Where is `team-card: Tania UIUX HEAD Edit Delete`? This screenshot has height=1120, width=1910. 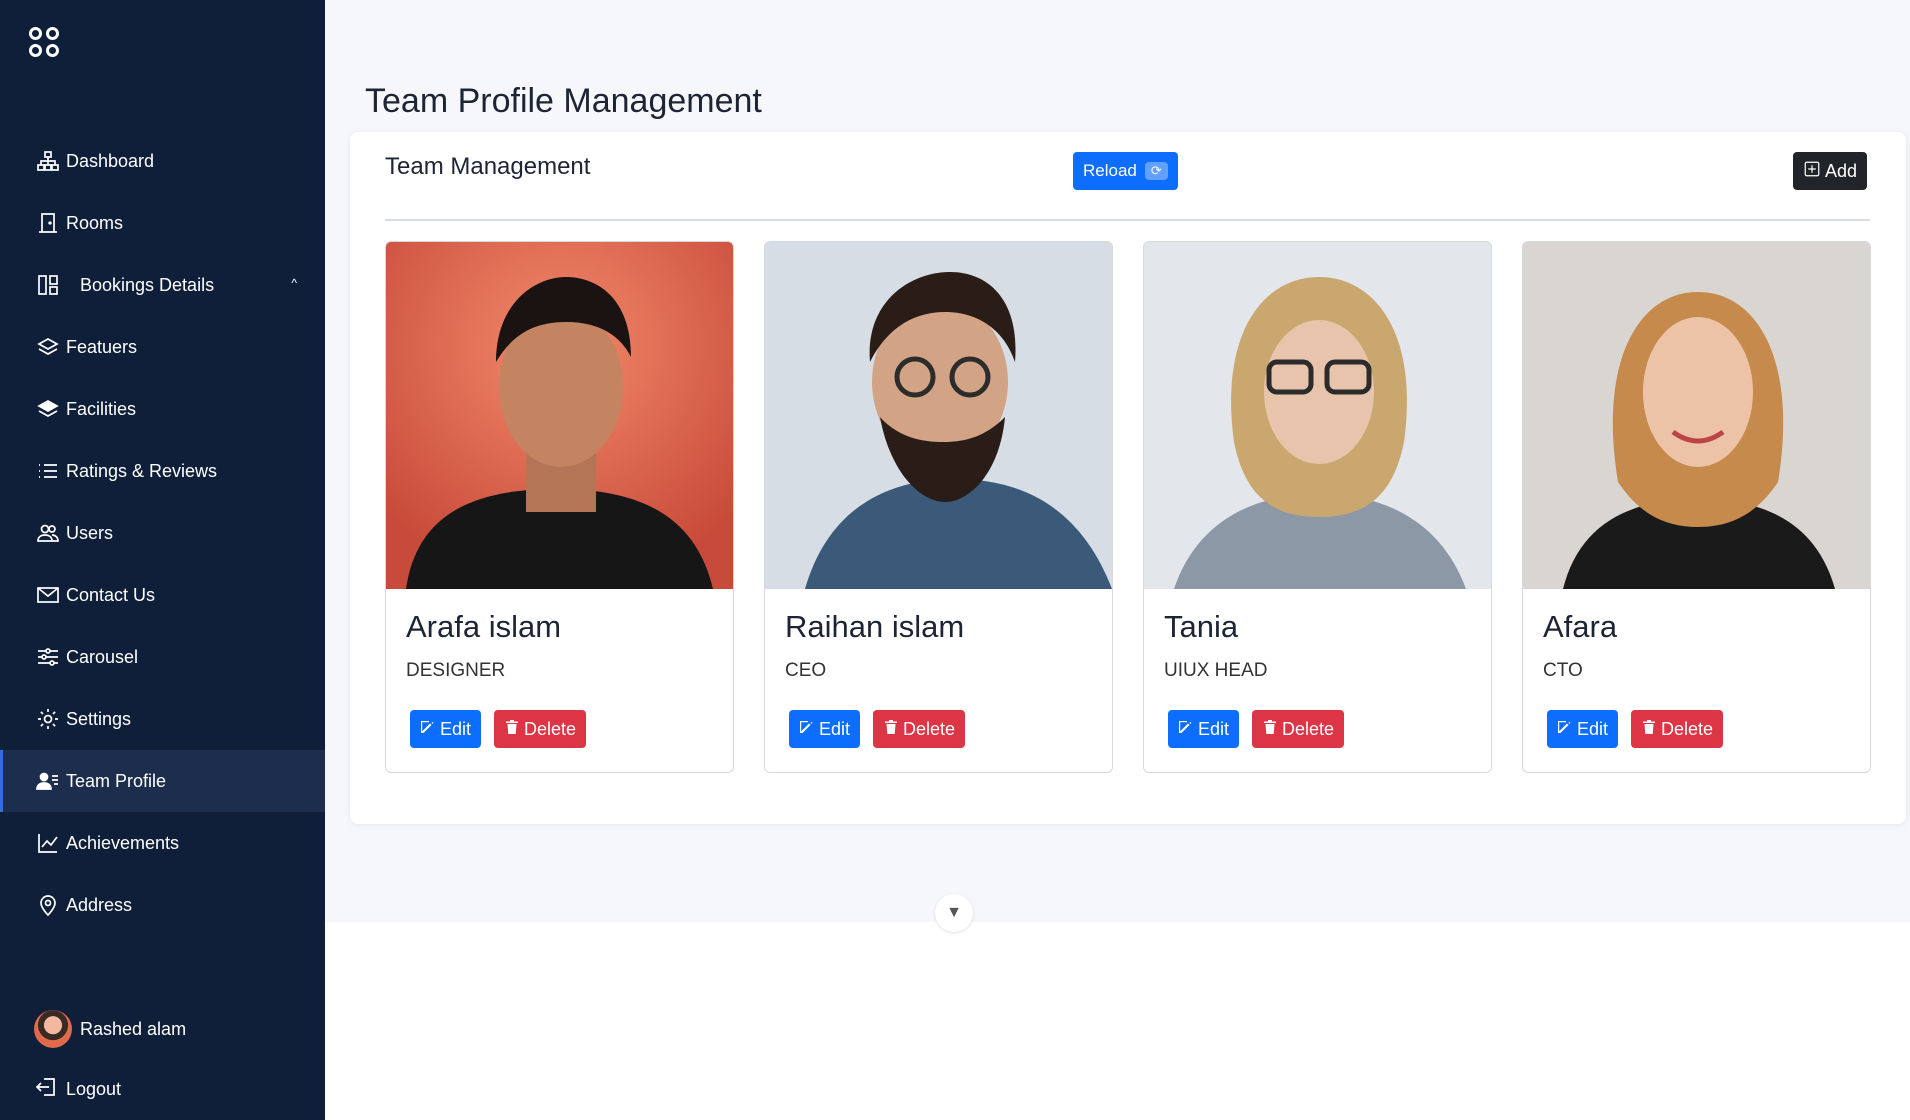 team-card: Tania UIUX HEAD Edit Delete is located at coordinates (1317, 507).